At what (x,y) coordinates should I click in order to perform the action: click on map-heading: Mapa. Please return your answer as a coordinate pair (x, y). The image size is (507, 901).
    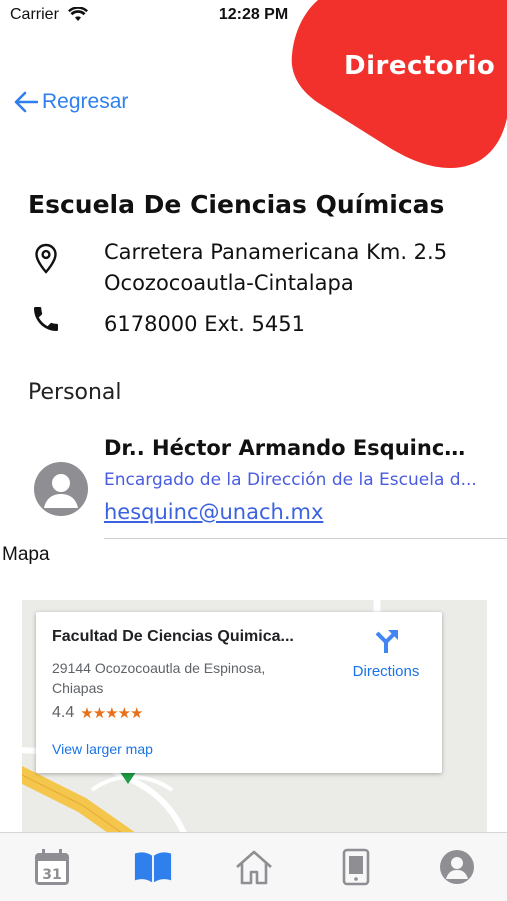
    Looking at the image, I should click on (26, 554).